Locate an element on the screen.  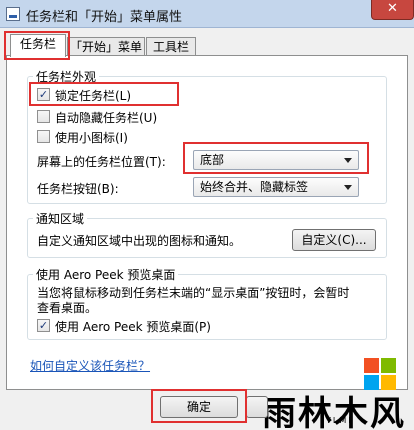
aero-peek-label: 使用 Aero Peek 预览桌面(P) is located at coordinates (133, 326).